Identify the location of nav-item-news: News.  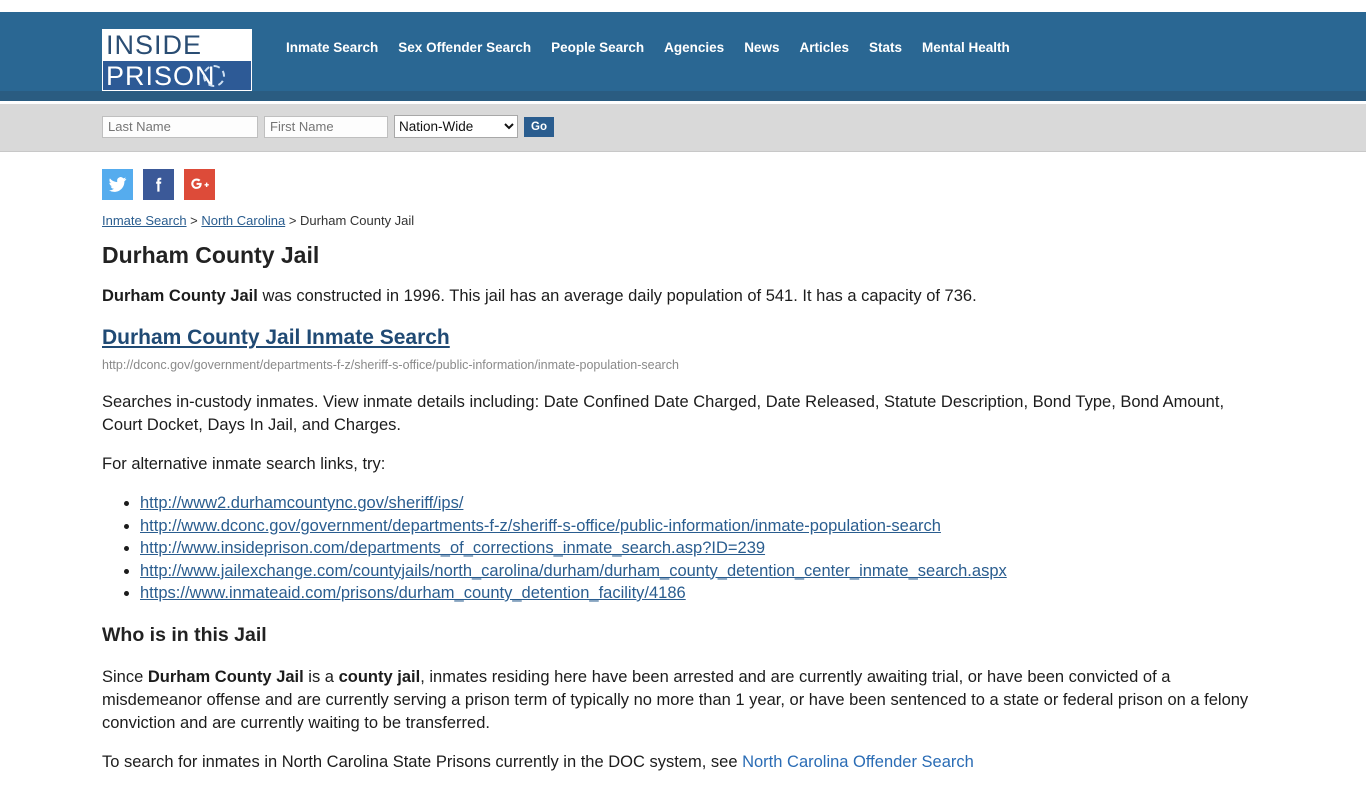
(761, 47).